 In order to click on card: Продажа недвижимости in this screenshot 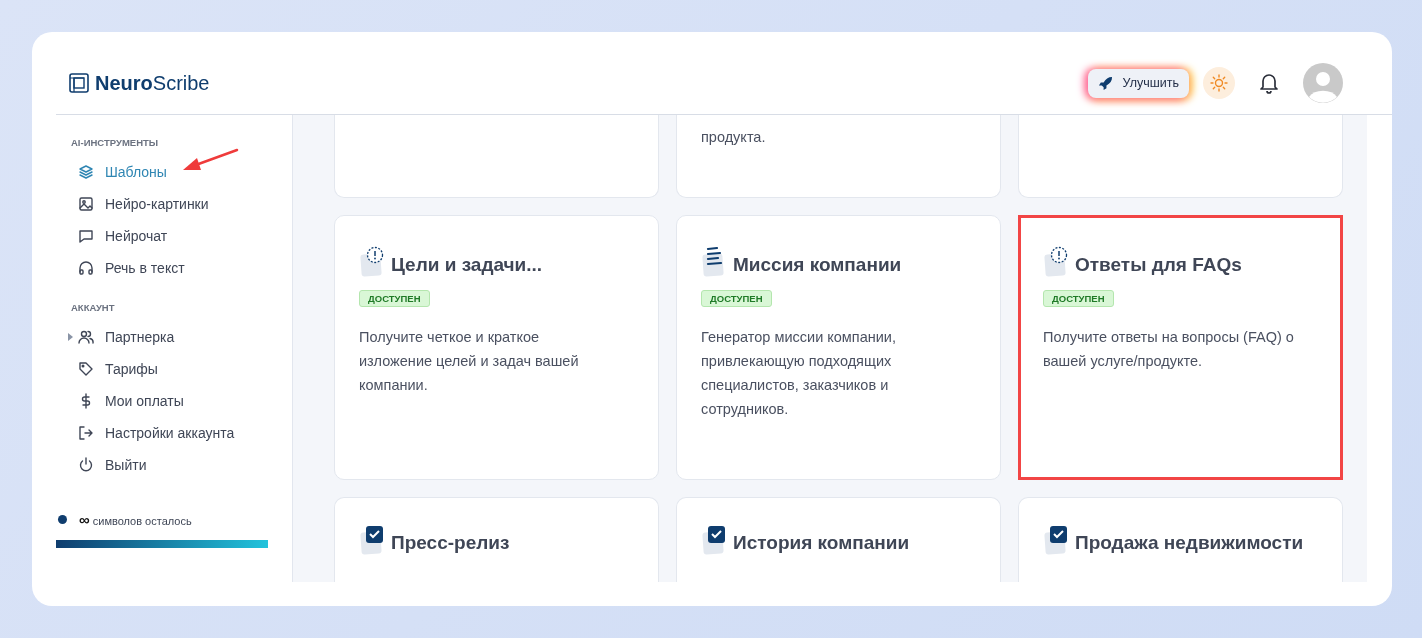, I will do `click(1180, 539)`.